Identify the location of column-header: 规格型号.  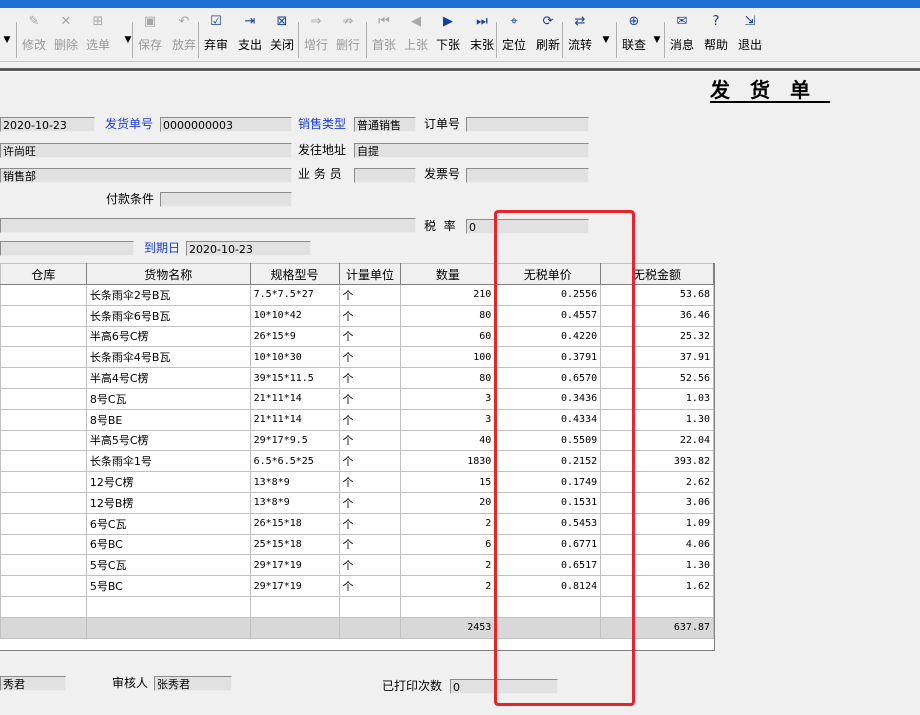
(294, 274).